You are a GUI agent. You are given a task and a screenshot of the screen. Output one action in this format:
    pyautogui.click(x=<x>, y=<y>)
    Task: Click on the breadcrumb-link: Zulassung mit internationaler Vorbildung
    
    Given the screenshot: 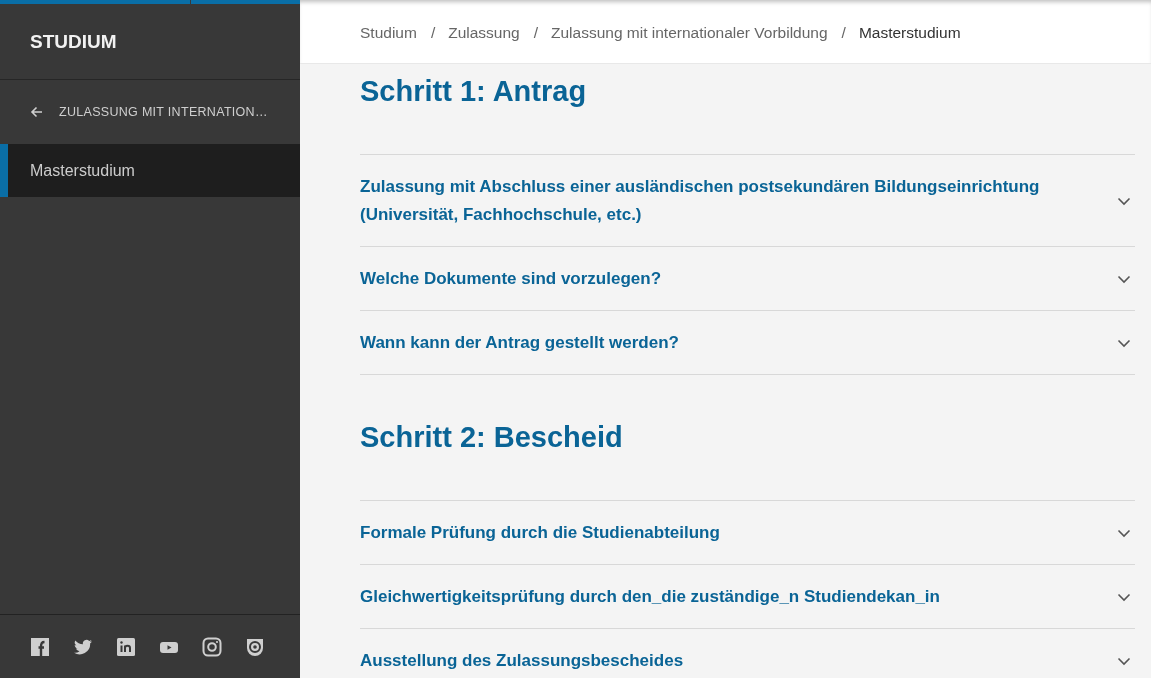 What is the action you would take?
    pyautogui.click(x=689, y=32)
    